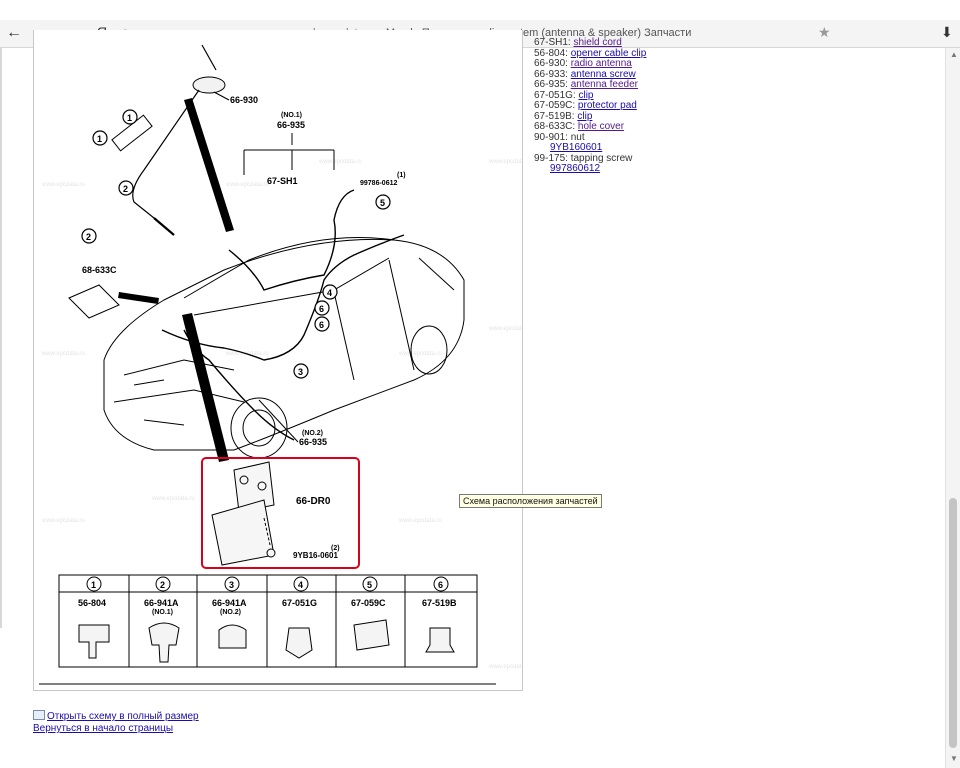 The width and height of the screenshot is (960, 768). I want to click on part-code: 99-175:, so click(551, 158).